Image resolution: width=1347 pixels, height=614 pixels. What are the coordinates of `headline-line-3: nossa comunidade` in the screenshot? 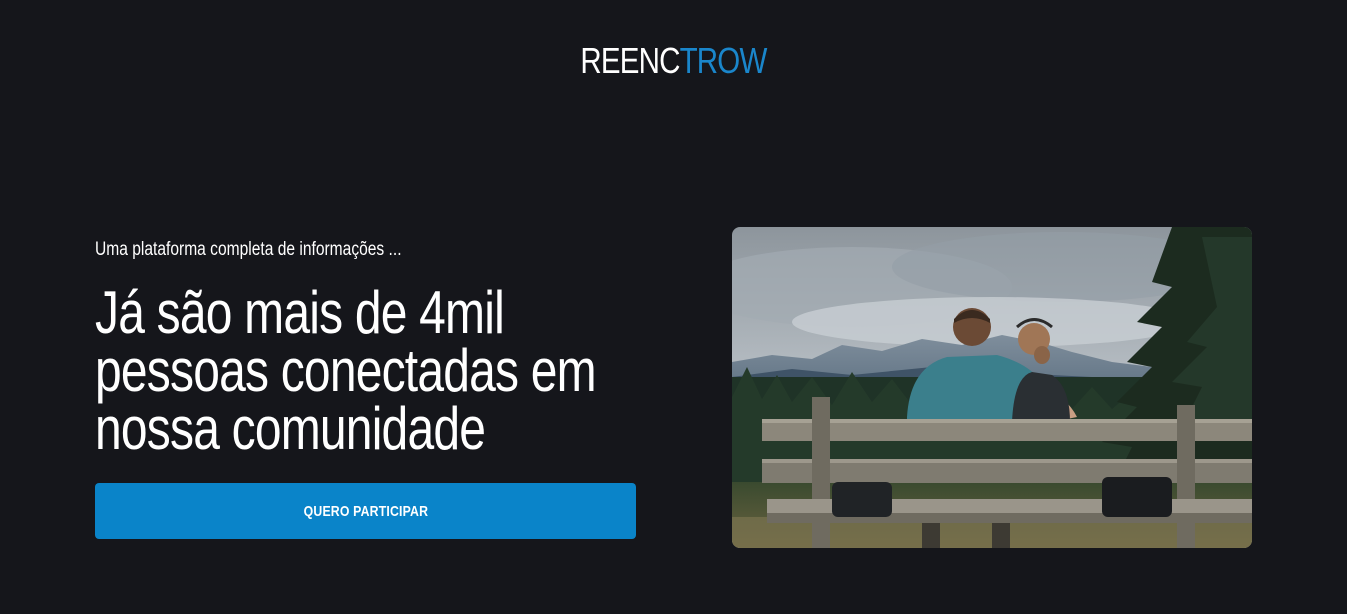 It's located at (290, 428).